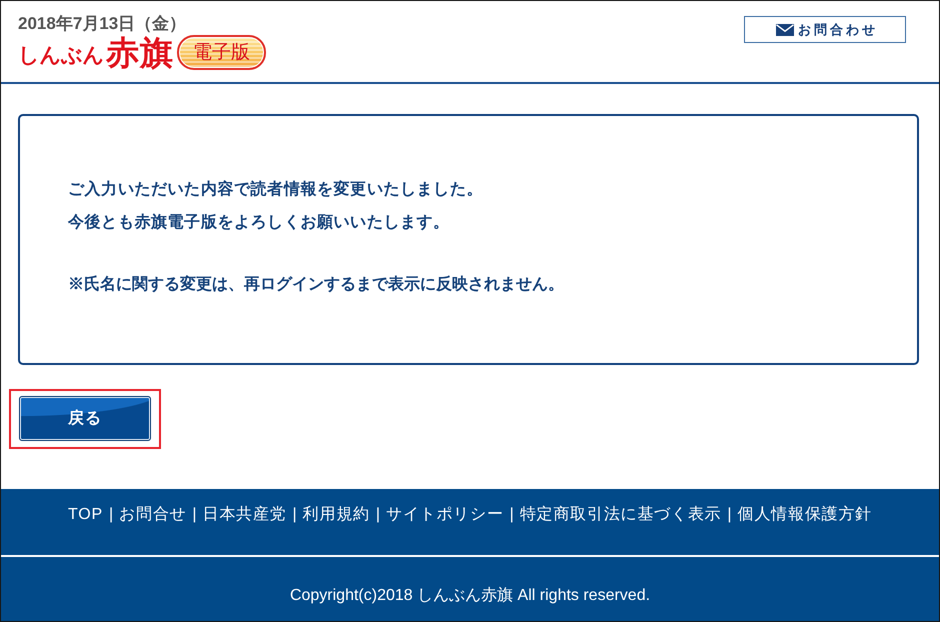 Image resolution: width=940 pixels, height=622 pixels. Describe the element at coordinates (140, 53) in the screenshot. I see `logo-title: 赤旗` at that location.